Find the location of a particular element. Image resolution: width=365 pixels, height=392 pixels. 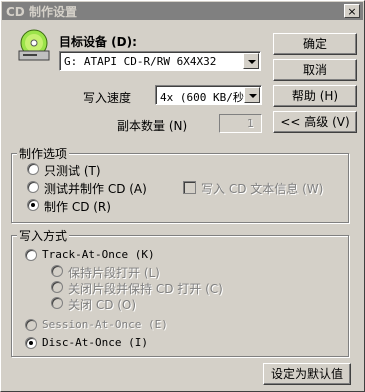

window-title: CD 制作设置 is located at coordinates (41, 12).